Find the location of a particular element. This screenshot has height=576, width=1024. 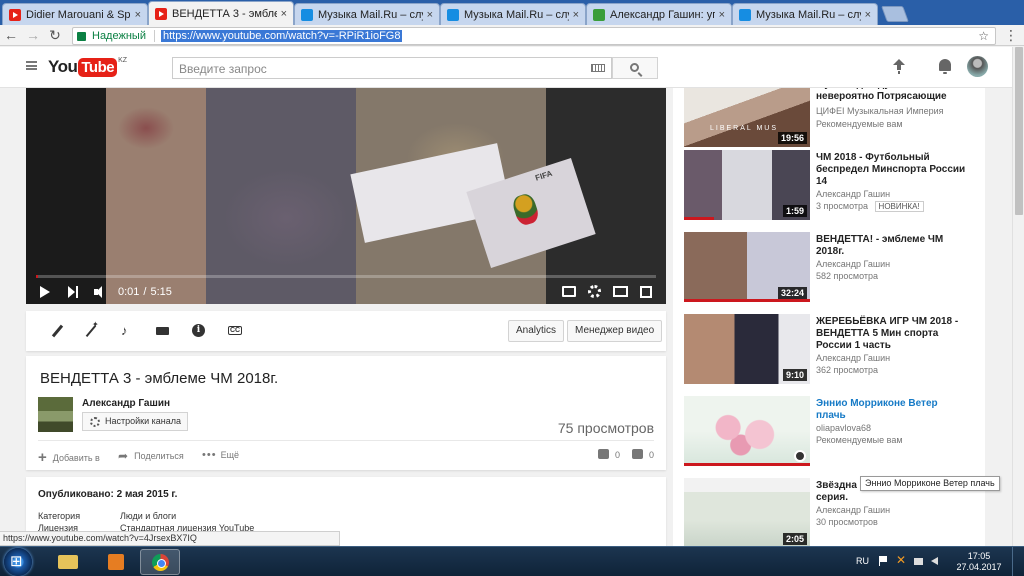

volume-icon is located at coordinates (101, 292).